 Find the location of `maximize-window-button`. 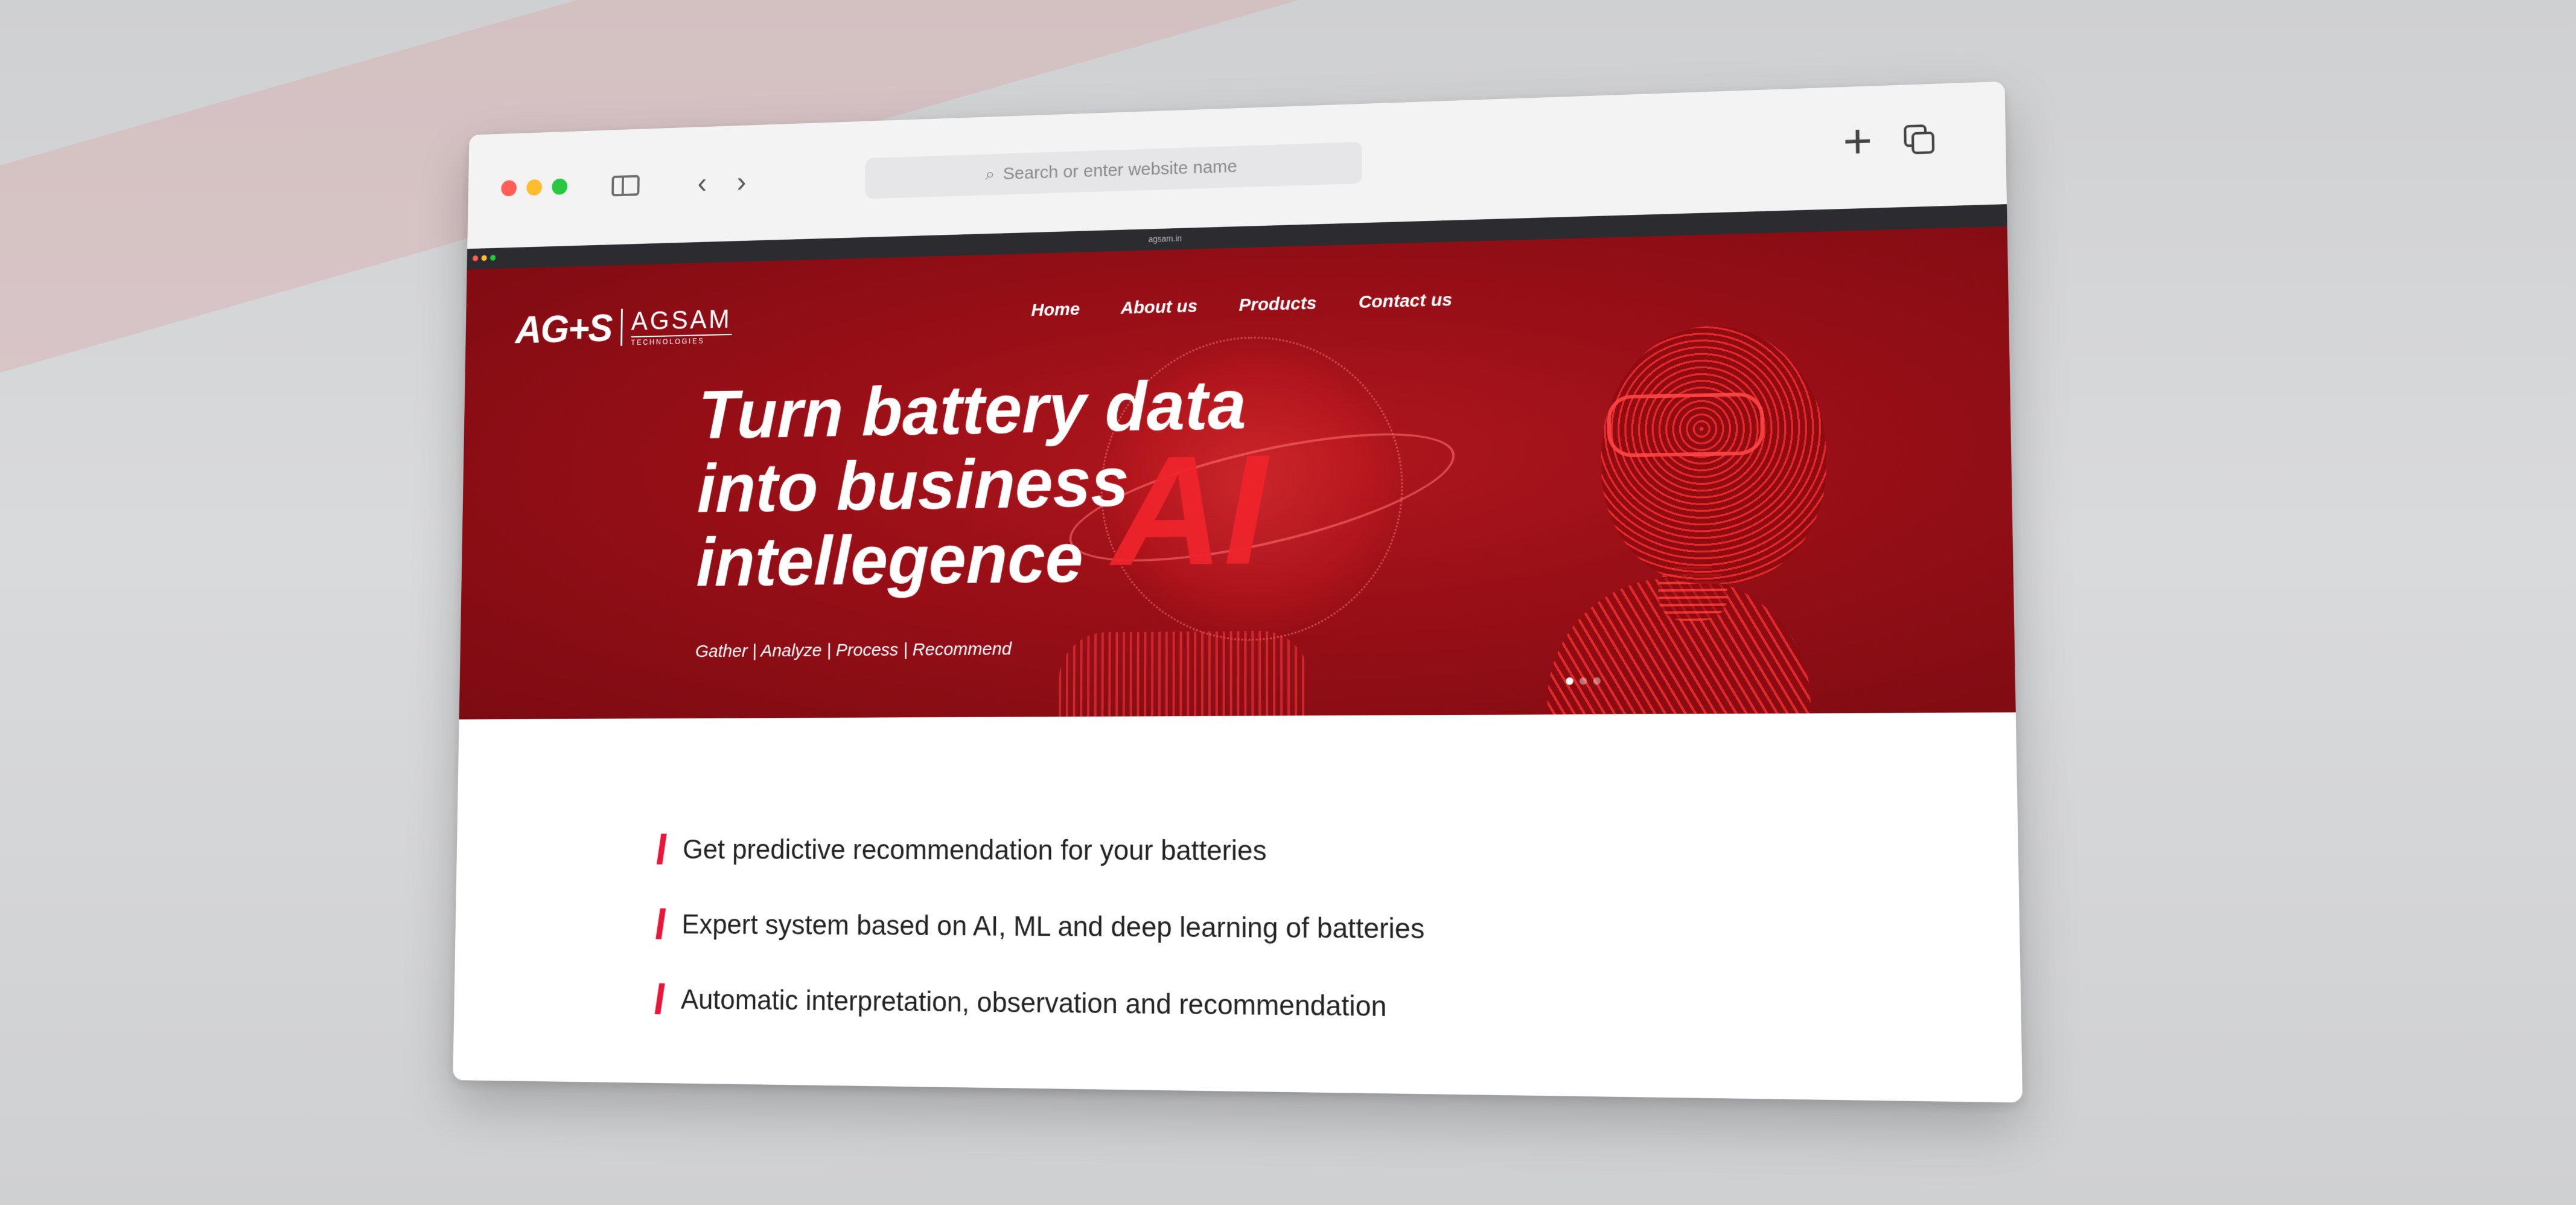

maximize-window-button is located at coordinates (560, 186).